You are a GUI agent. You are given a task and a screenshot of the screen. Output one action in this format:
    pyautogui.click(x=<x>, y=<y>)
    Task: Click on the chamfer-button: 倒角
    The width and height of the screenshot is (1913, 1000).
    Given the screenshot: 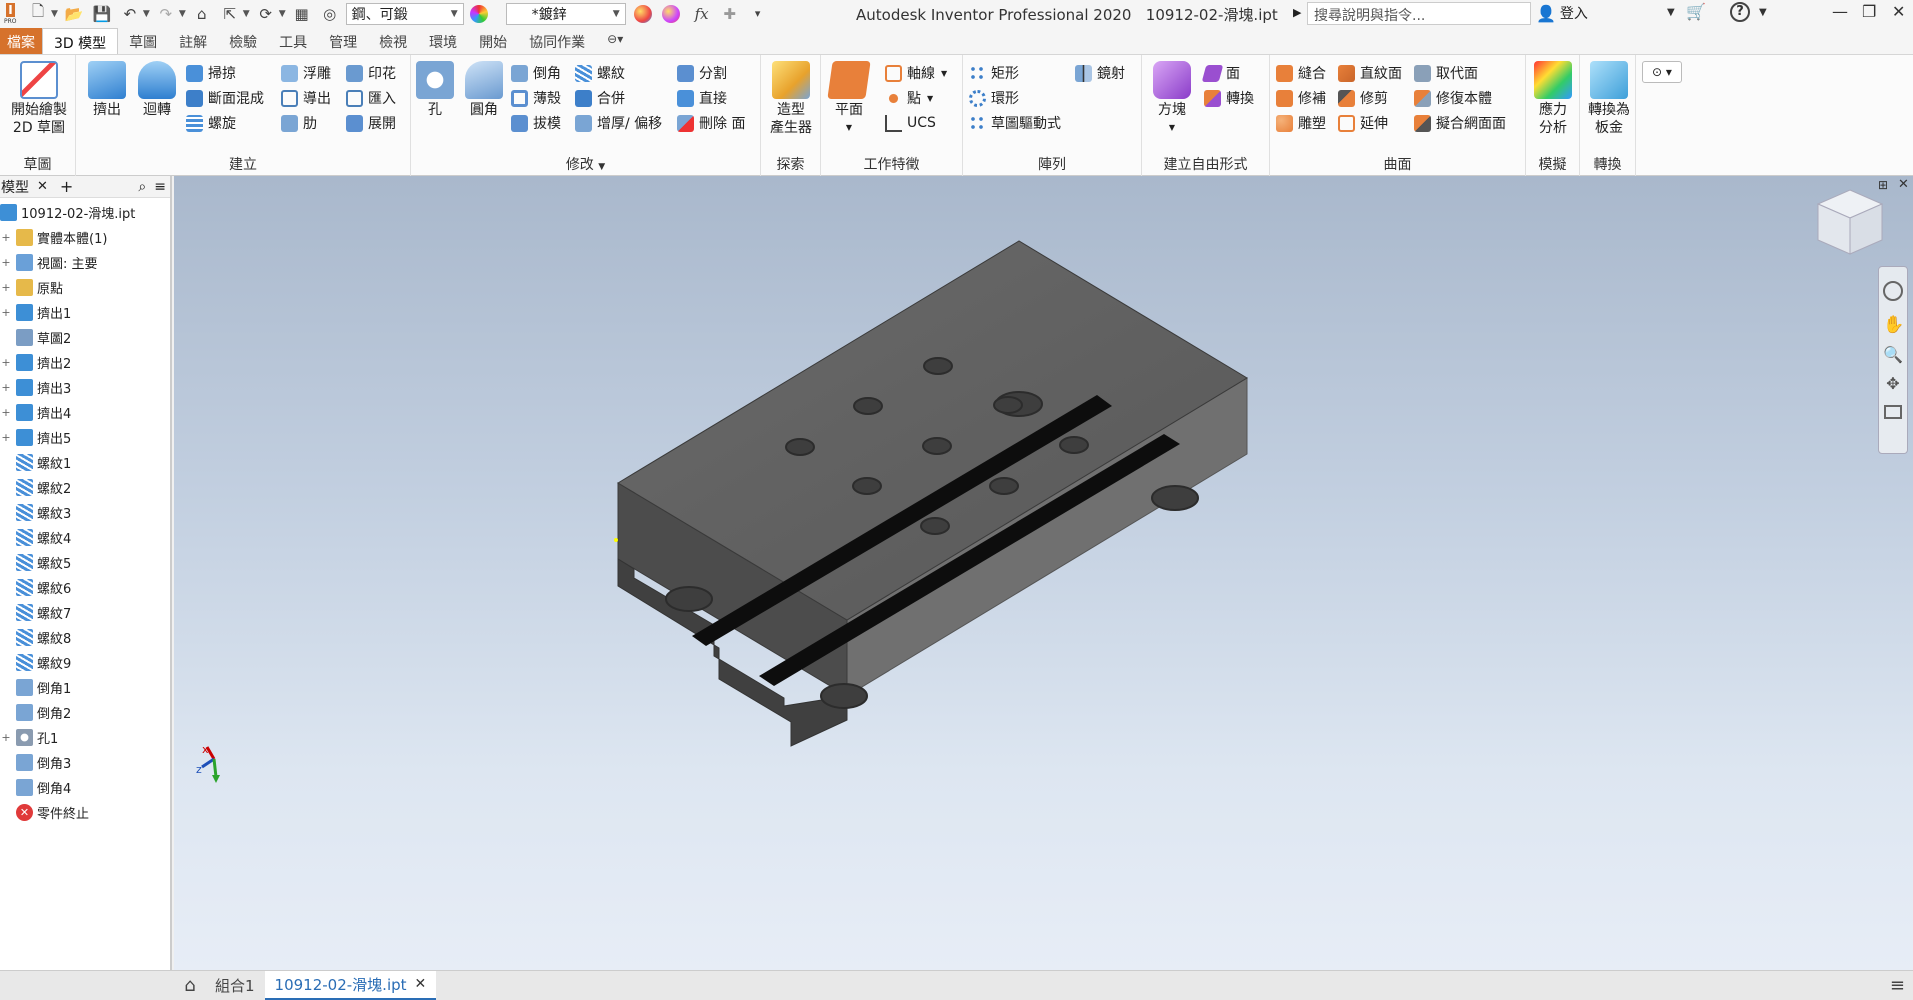 What is the action you would take?
    pyautogui.click(x=536, y=73)
    